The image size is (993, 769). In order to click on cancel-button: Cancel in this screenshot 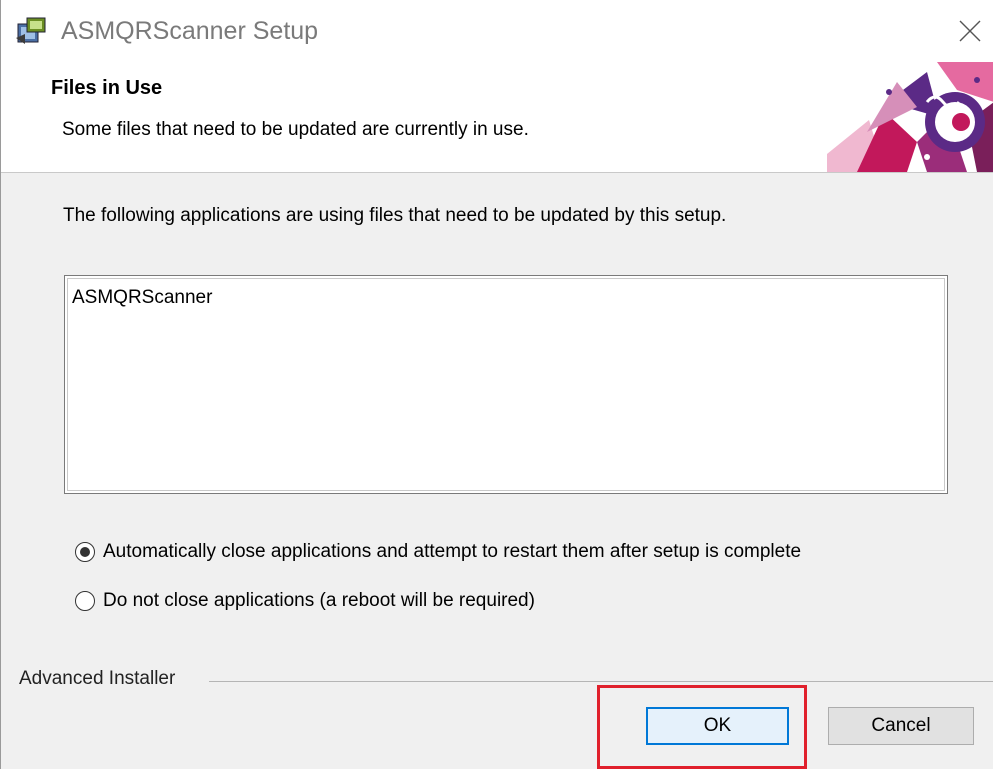, I will do `click(901, 726)`.